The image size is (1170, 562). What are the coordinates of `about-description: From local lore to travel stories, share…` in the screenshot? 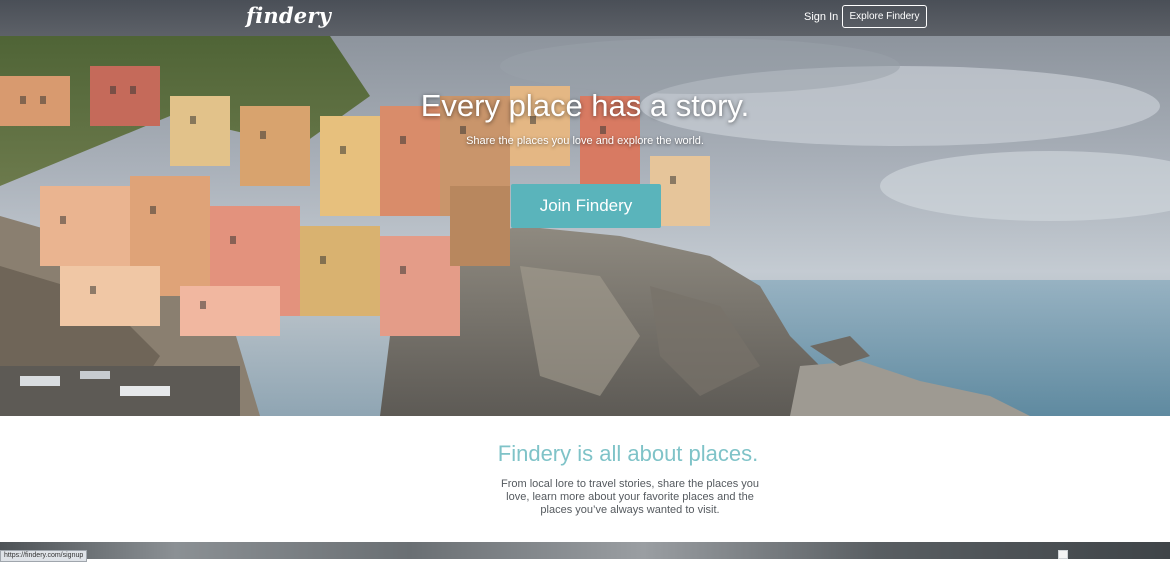 It's located at (630, 497).